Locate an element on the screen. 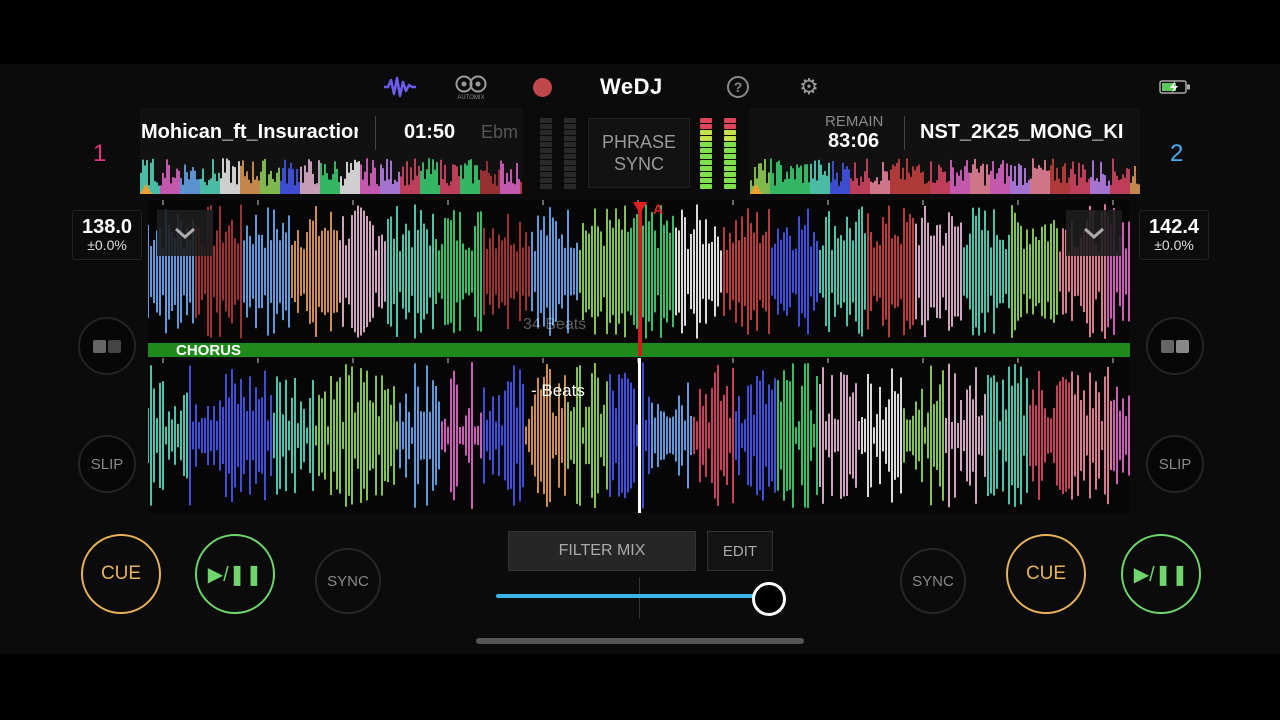 This screenshot has height=720, width=1280. deck1-bpm-display: 138.0 ±0.0% is located at coordinates (107, 235).